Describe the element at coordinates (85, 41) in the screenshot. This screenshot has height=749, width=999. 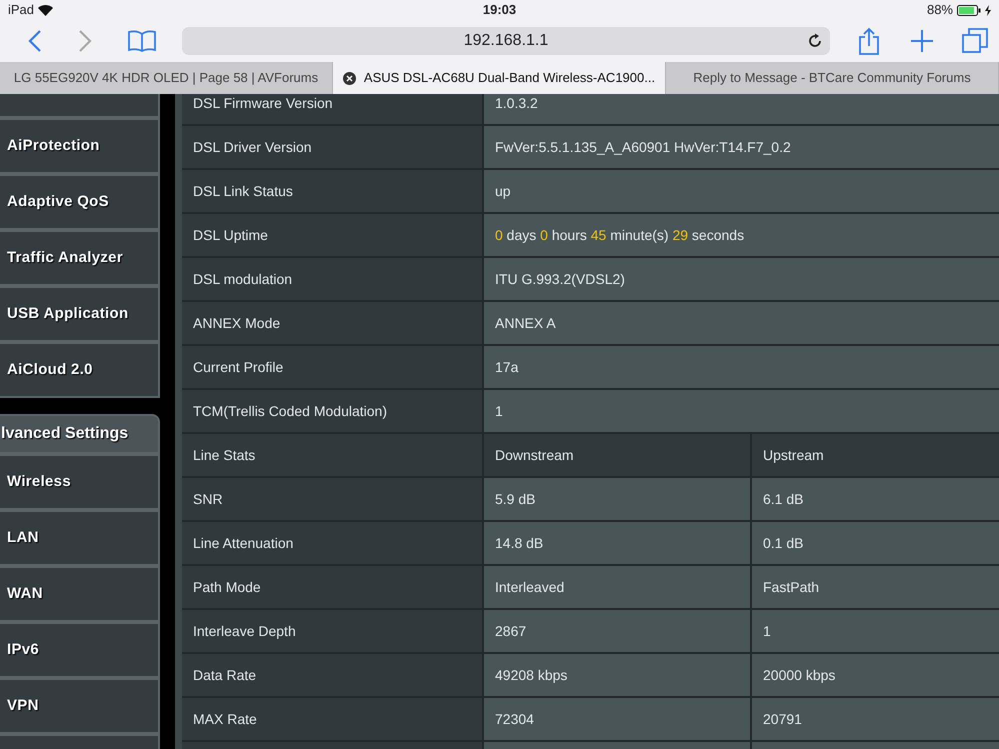
I see `forward-icon` at that location.